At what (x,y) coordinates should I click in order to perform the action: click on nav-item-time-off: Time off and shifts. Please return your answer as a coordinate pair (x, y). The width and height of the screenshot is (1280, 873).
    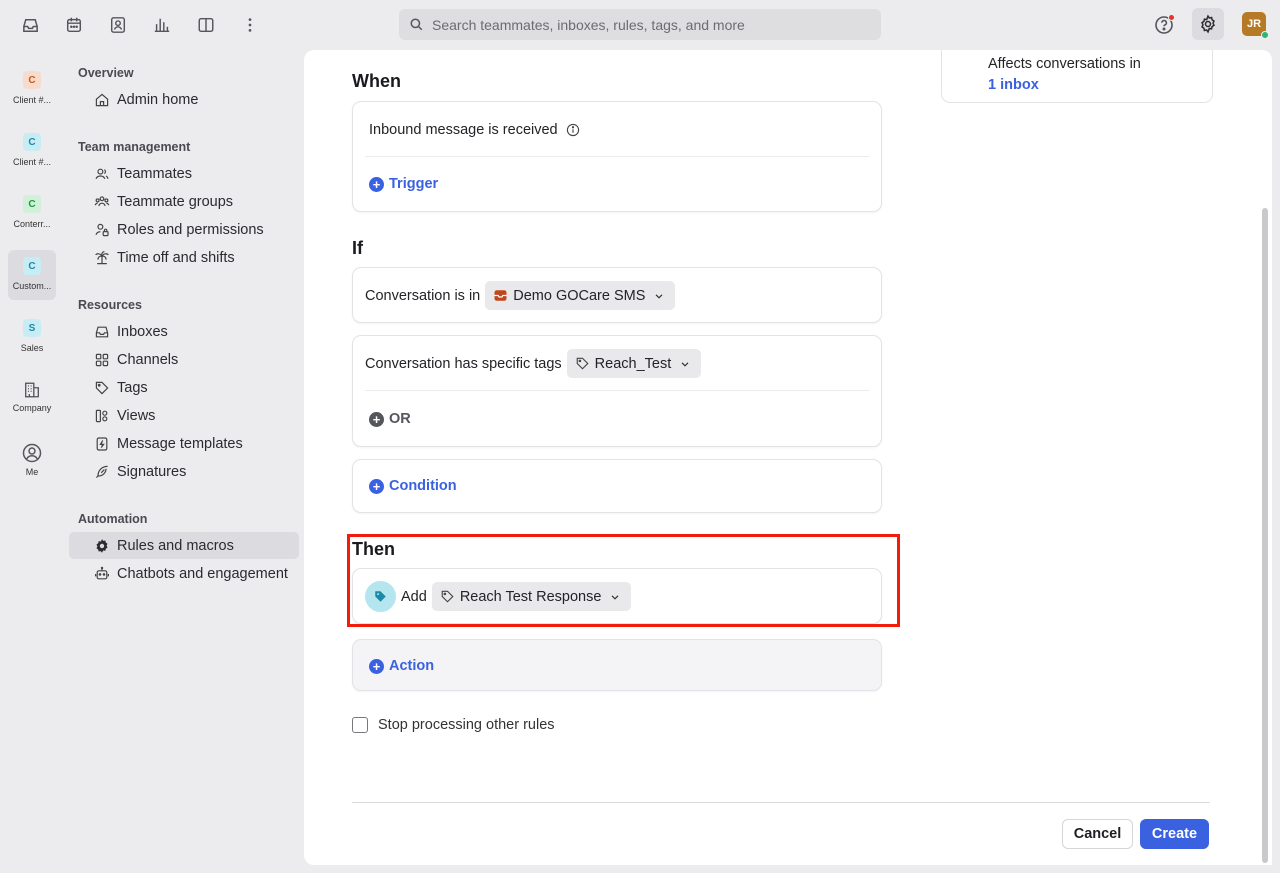
    Looking at the image, I should click on (184, 257).